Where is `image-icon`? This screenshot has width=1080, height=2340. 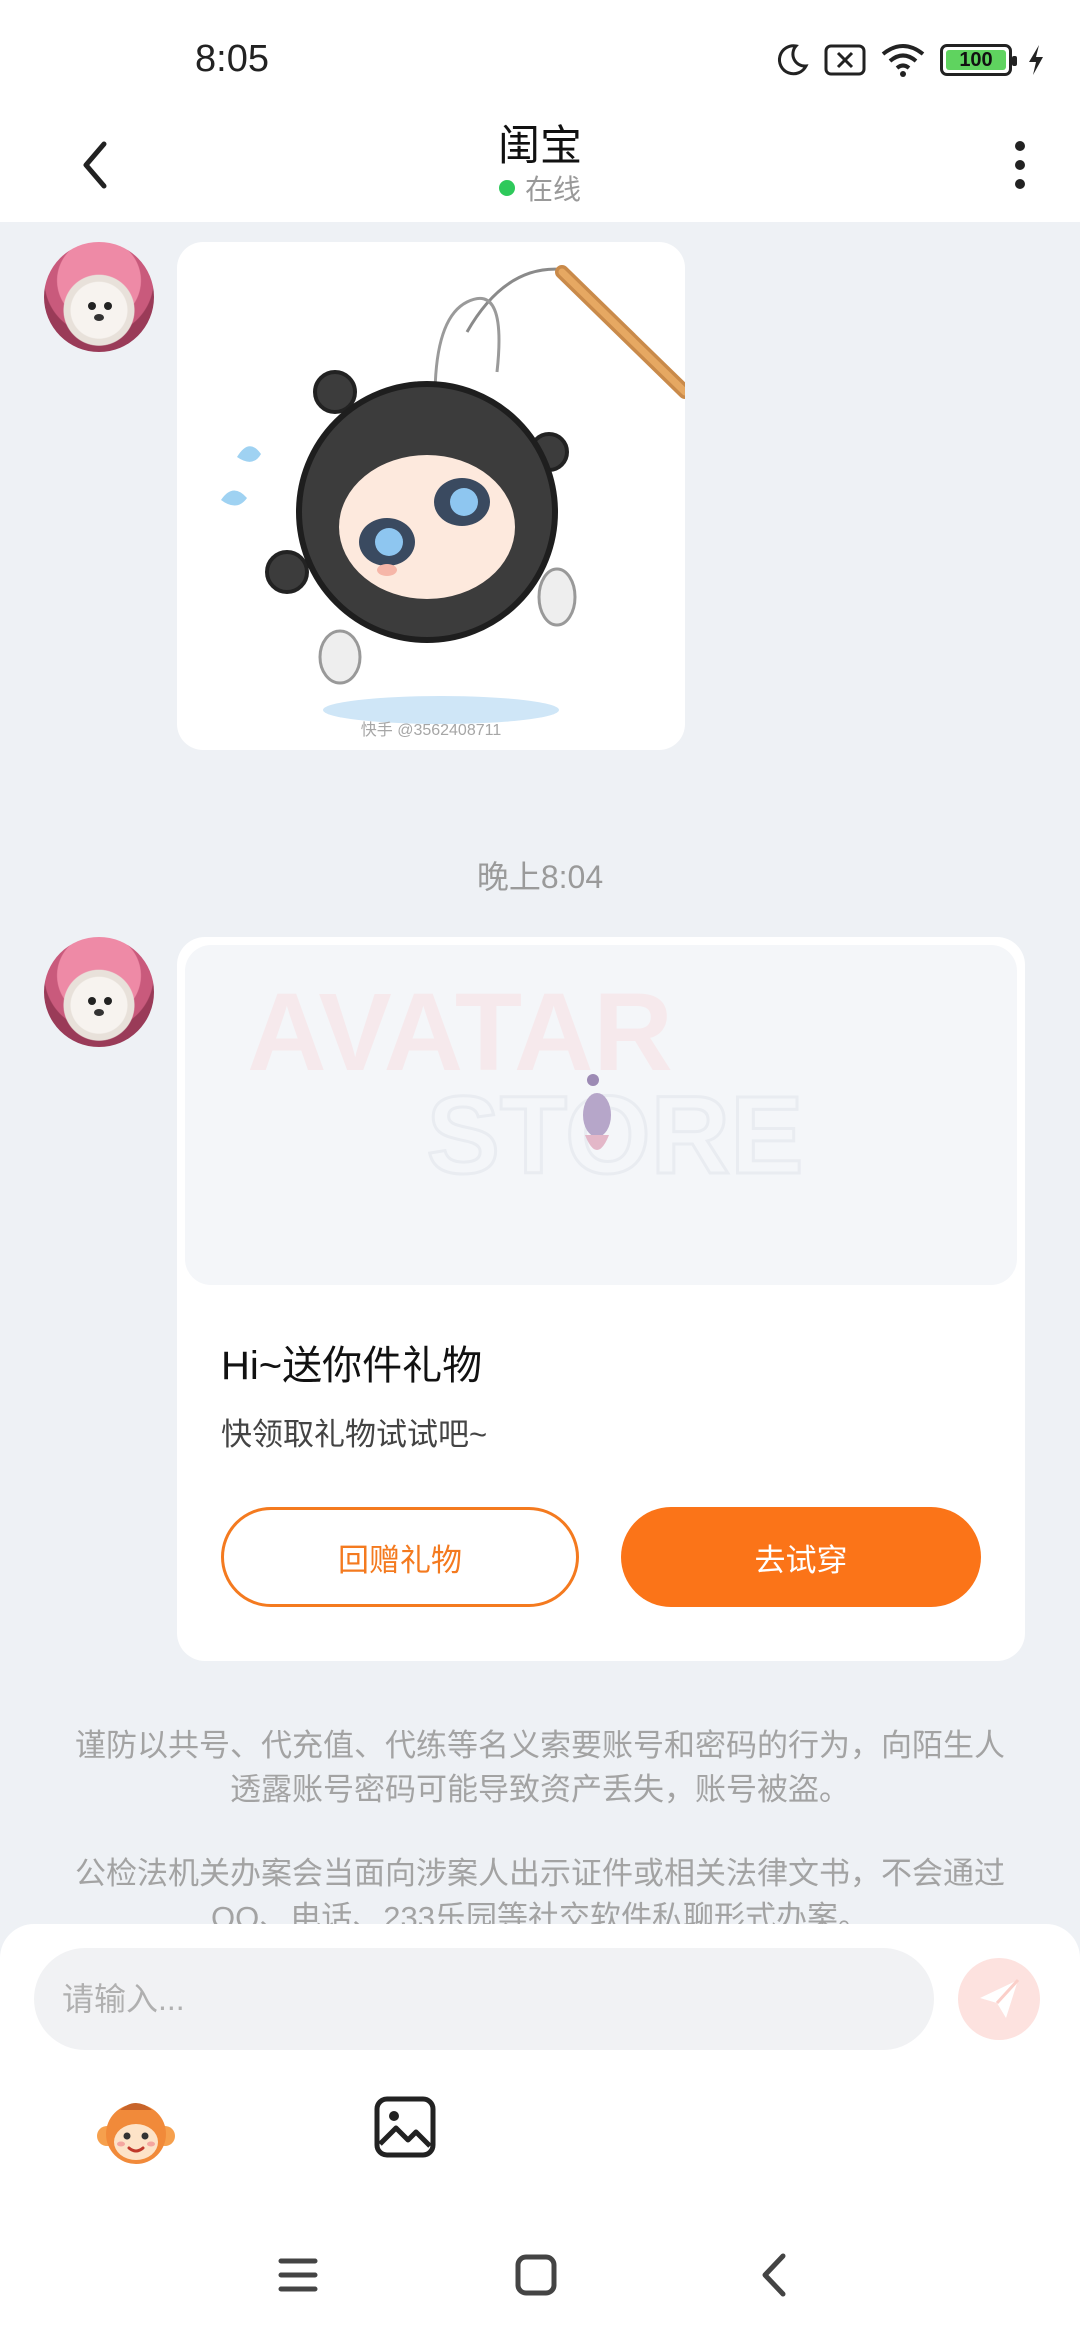 image-icon is located at coordinates (405, 2127).